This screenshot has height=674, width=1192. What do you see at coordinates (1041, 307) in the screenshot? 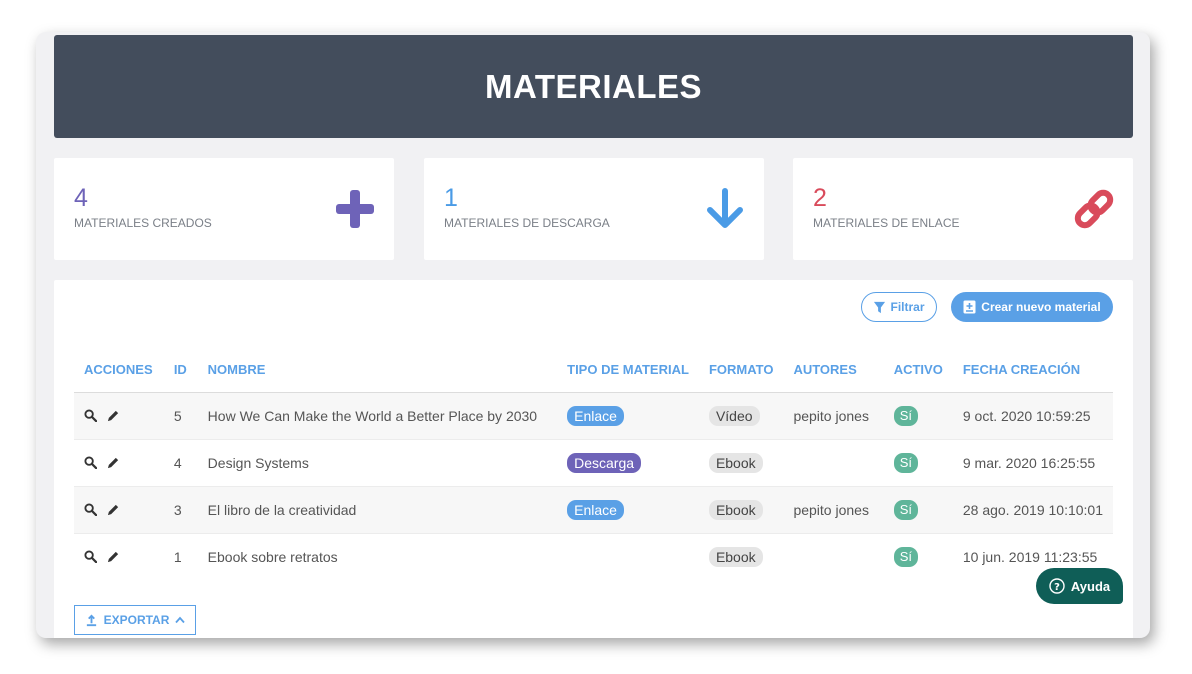
I see `create-material-label: Crear nuevo material` at bounding box center [1041, 307].